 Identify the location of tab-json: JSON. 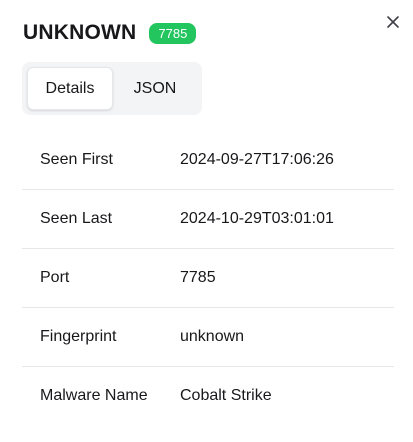
(155, 88).